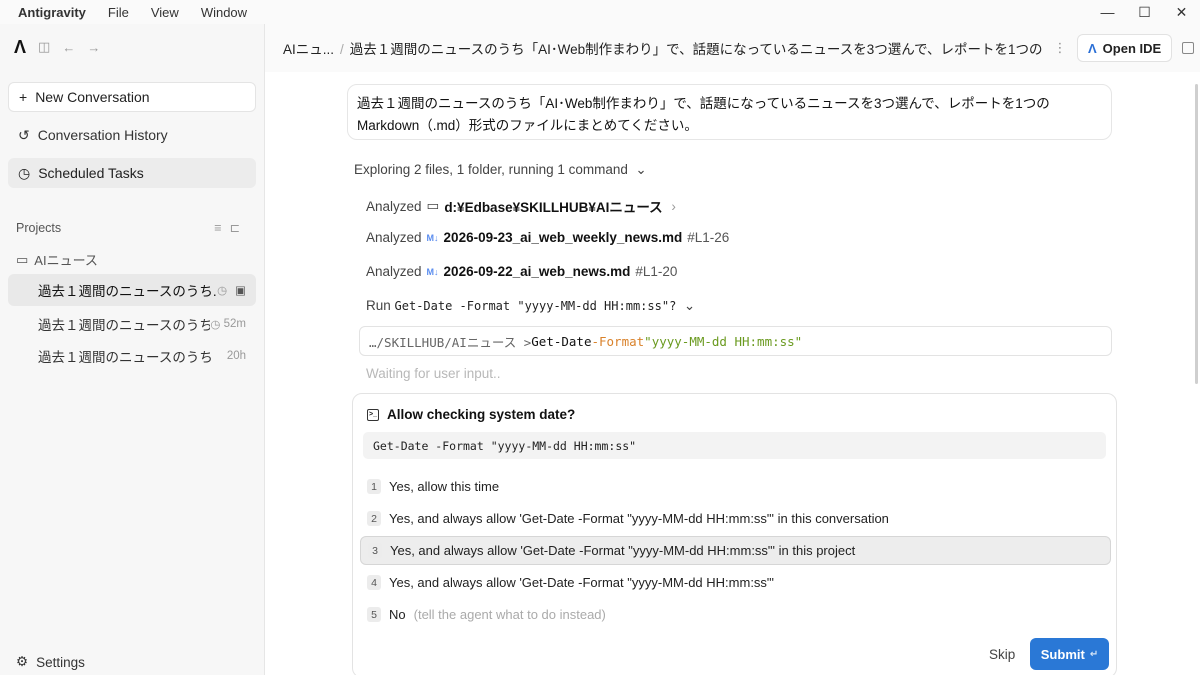  Describe the element at coordinates (1196, 234) in the screenshot. I see `scrollbar` at that location.